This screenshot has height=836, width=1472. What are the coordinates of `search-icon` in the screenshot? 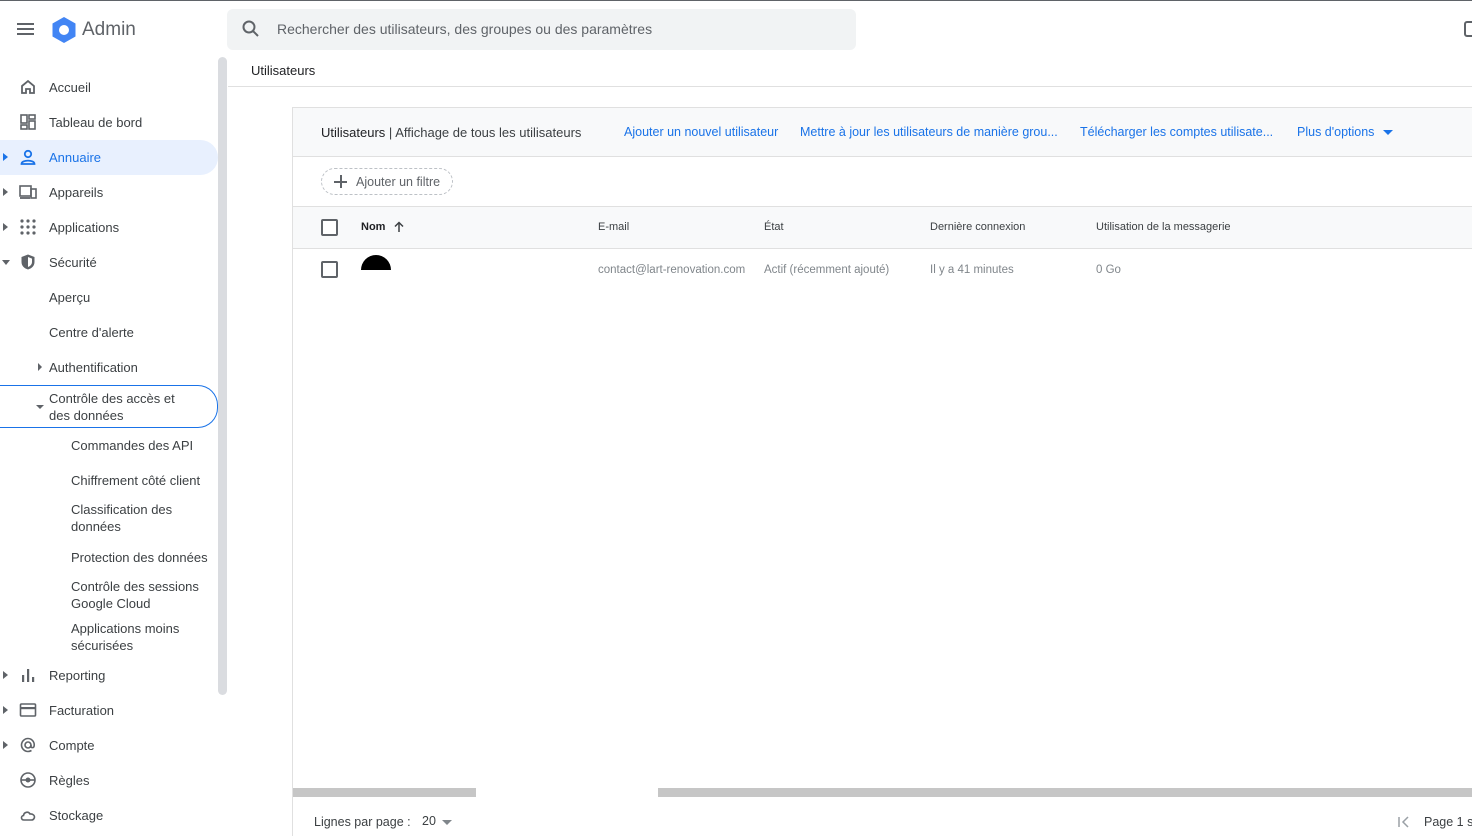 It's located at (251, 29).